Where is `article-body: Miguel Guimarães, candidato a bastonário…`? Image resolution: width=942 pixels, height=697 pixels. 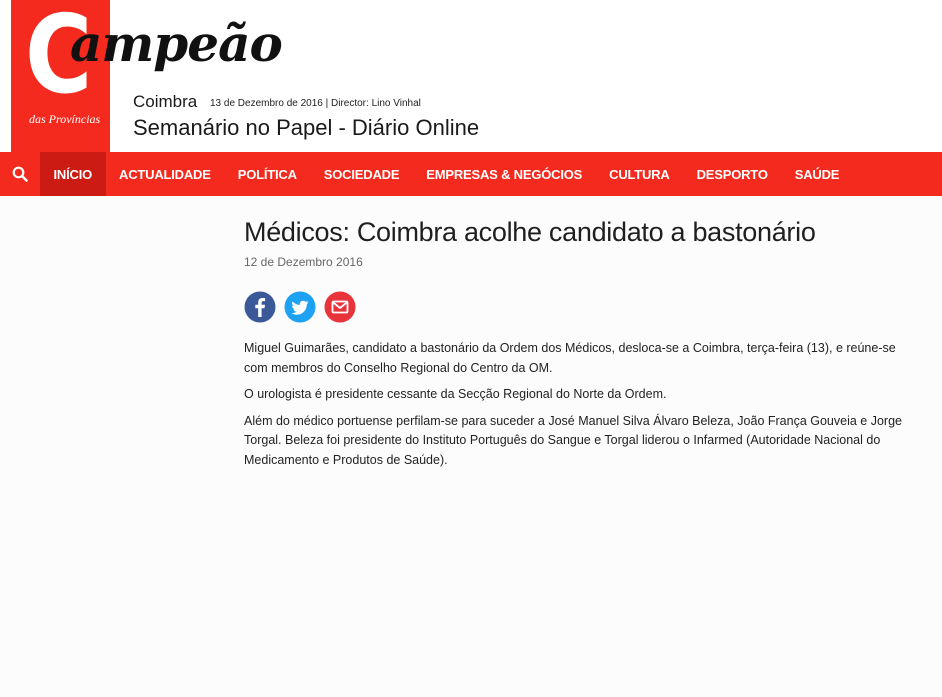
article-body: Miguel Guimarães, candidato a bastonário… is located at coordinates (580, 404).